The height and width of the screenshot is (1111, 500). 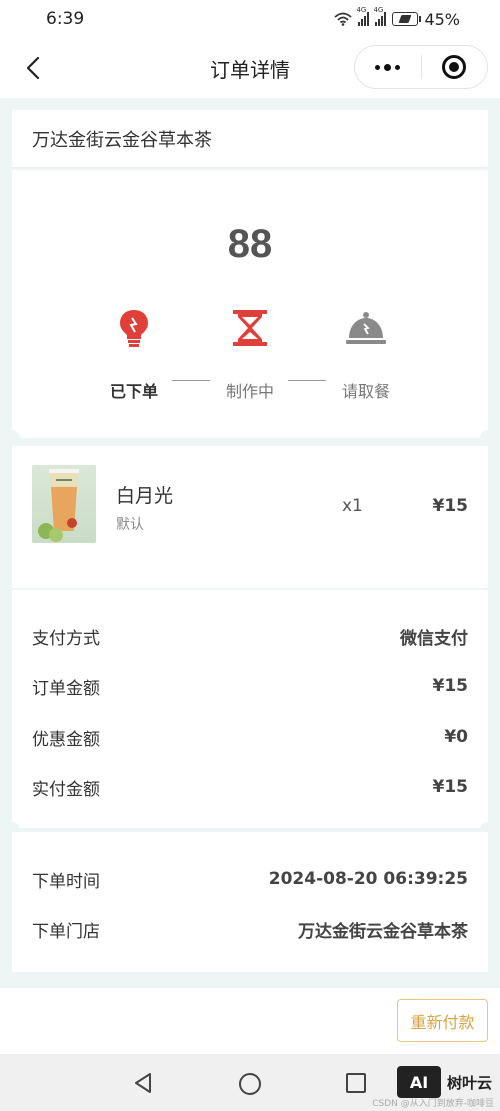 What do you see at coordinates (450, 506) in the screenshot?
I see `product-price: ¥15` at bounding box center [450, 506].